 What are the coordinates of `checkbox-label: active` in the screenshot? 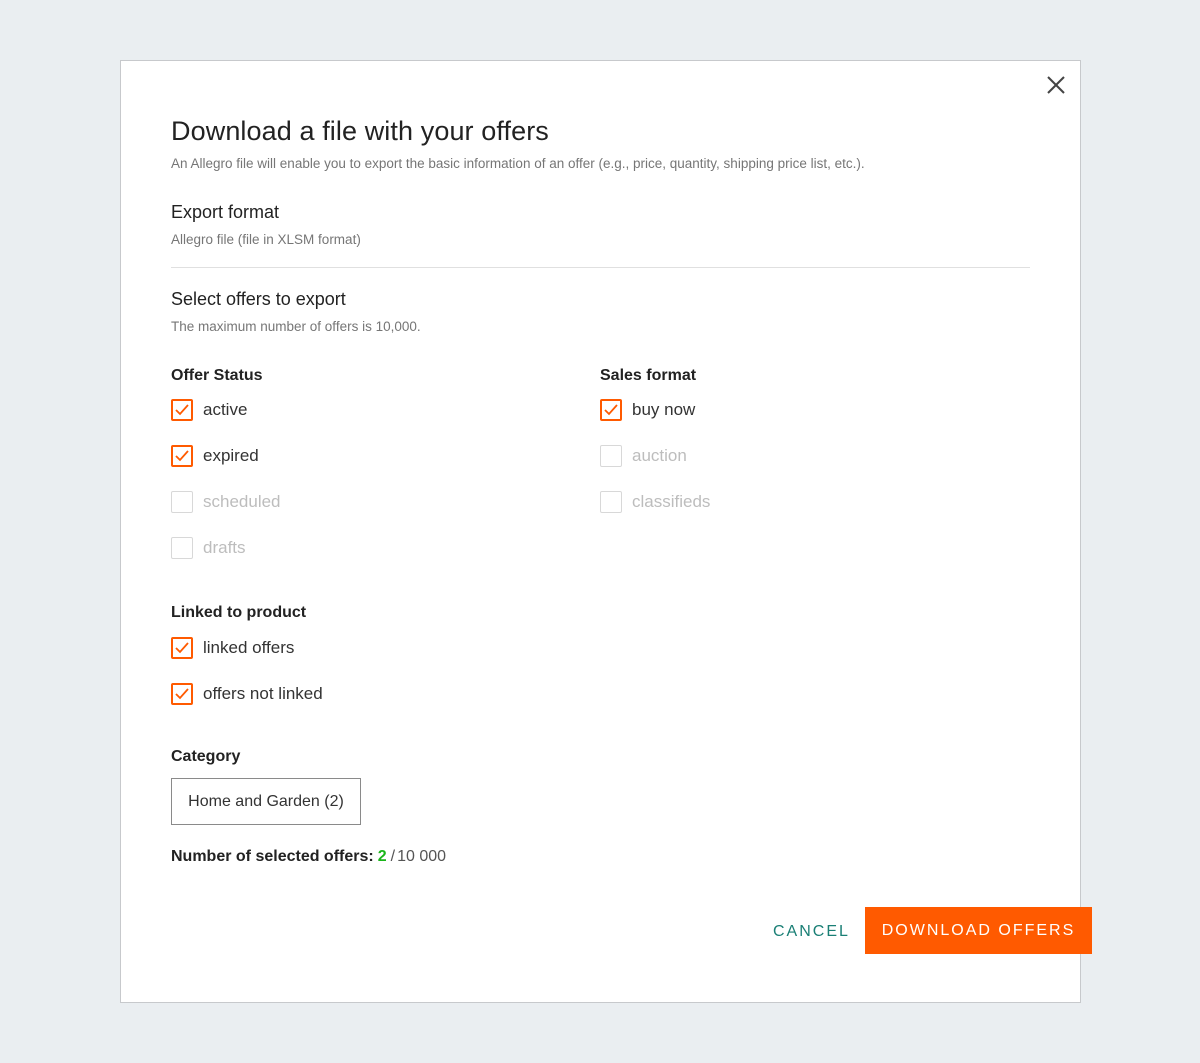 It's located at (225, 409).